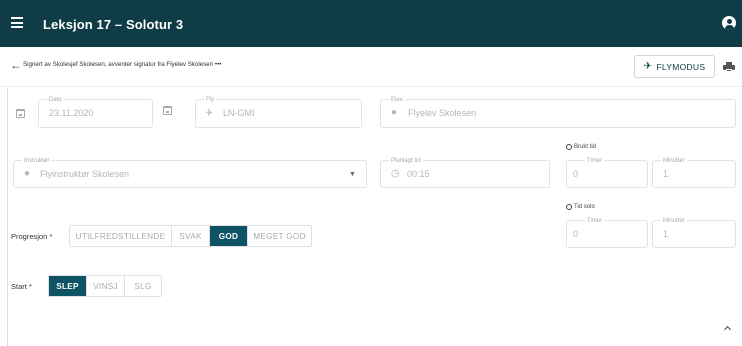 This screenshot has width=742, height=346. I want to click on progression-option-god: GOD, so click(229, 236).